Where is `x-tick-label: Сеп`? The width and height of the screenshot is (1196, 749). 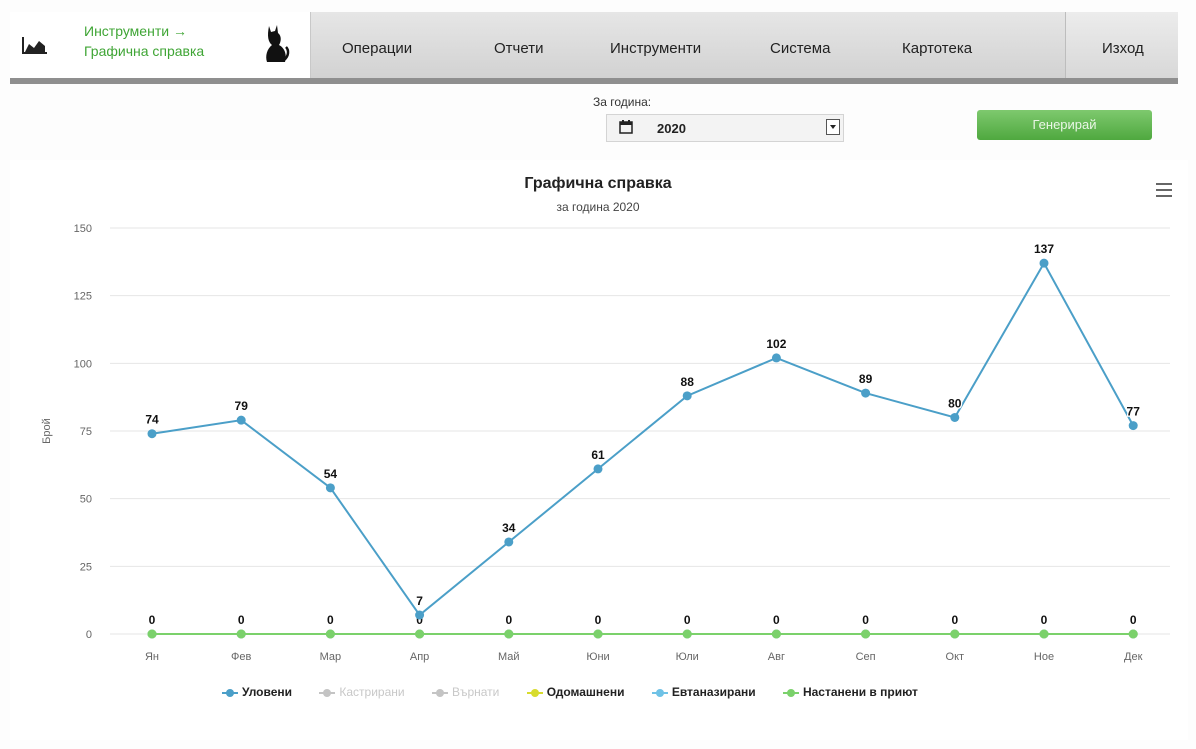
x-tick-label: Сеп is located at coordinates (866, 657).